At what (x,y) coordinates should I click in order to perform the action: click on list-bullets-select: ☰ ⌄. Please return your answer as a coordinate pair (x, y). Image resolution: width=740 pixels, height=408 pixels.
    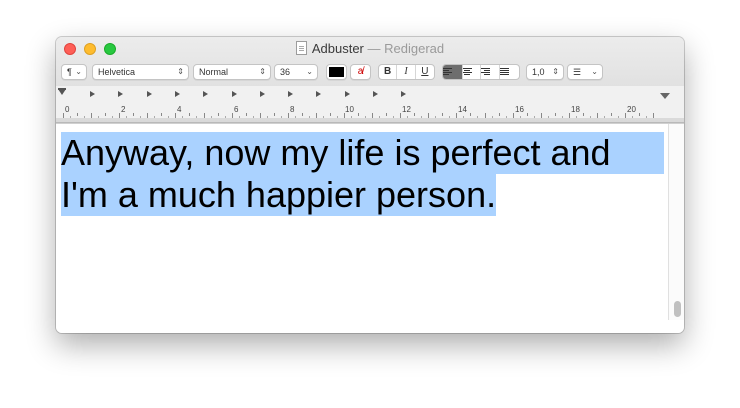
    Looking at the image, I should click on (585, 72).